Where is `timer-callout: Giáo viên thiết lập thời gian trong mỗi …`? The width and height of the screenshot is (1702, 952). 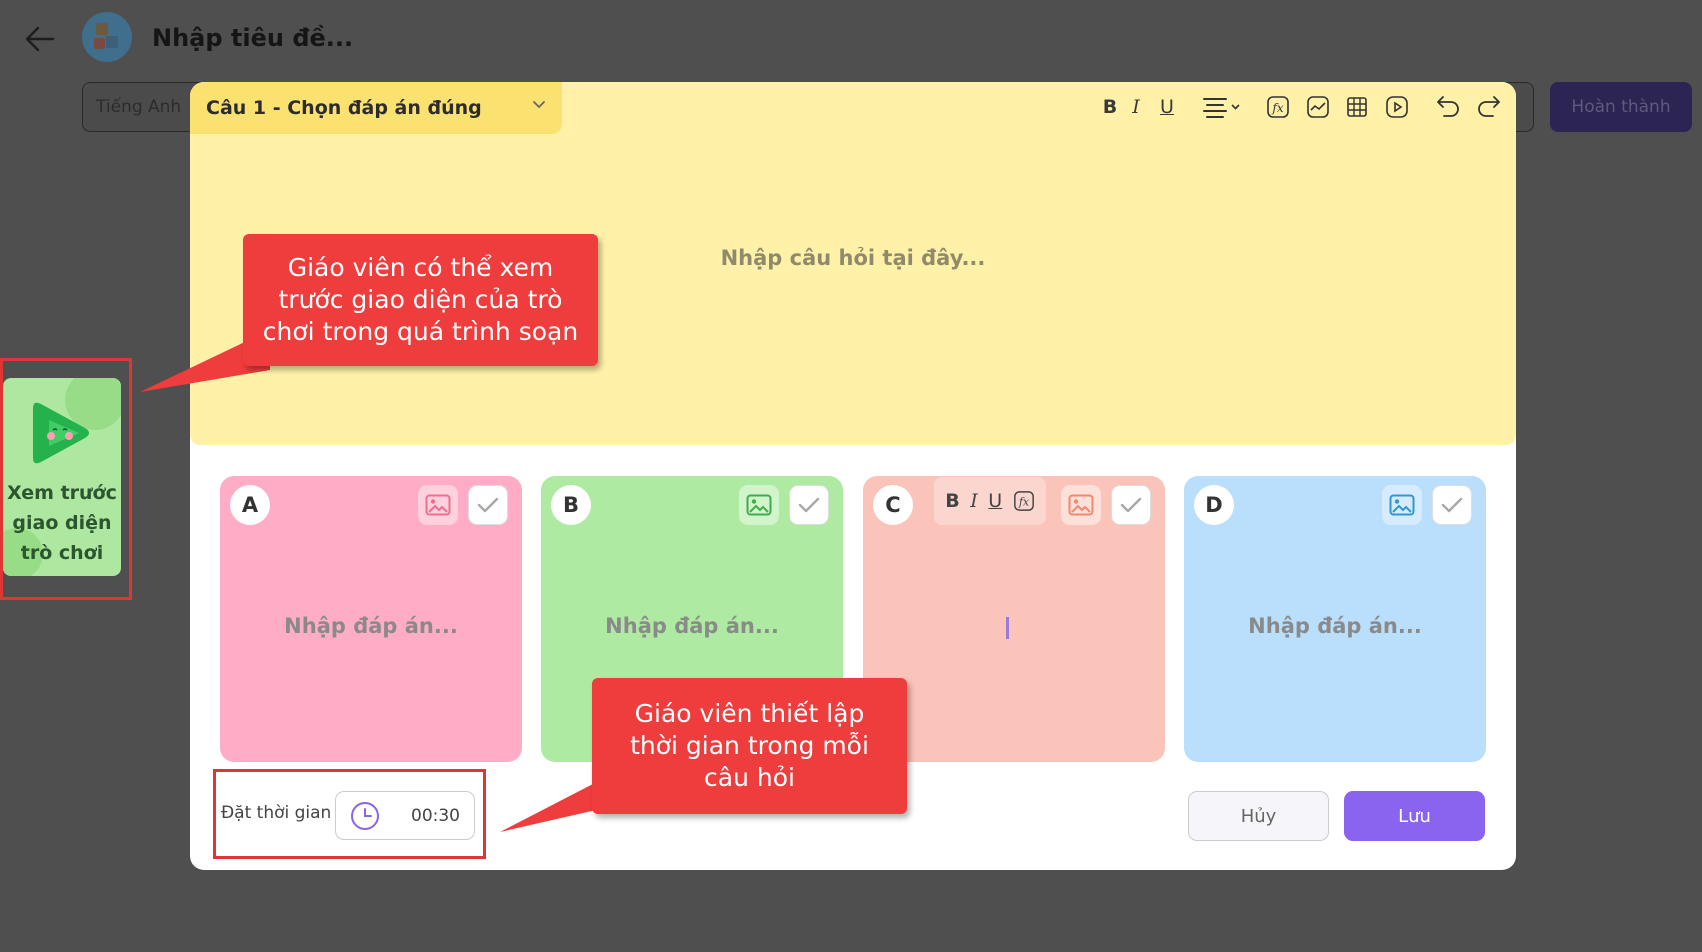 timer-callout: Giáo viên thiết lập thời gian trong mỗi … is located at coordinates (749, 746).